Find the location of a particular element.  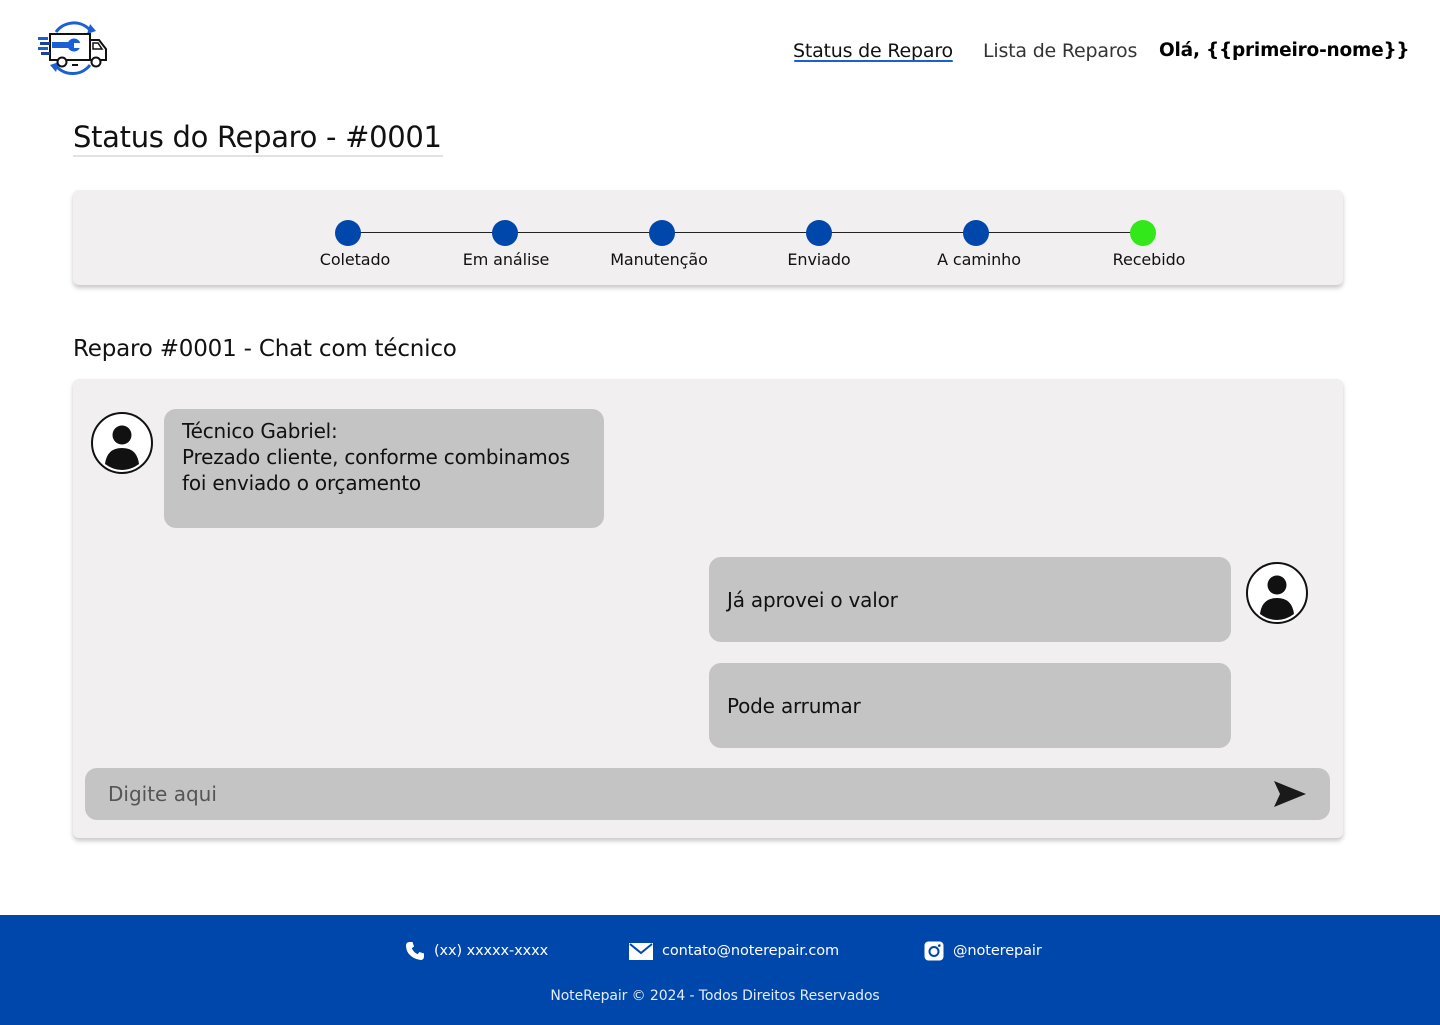

chat-input-bar is located at coordinates (707, 794).